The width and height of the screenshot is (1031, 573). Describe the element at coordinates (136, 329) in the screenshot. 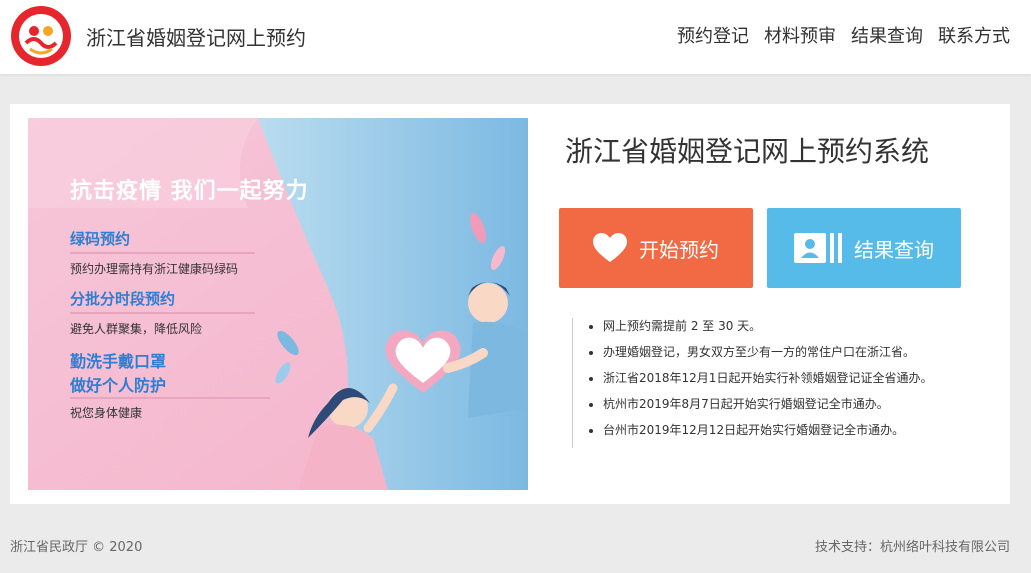

I see `banner-text-batch: 避免人群聚集，降低风险` at that location.